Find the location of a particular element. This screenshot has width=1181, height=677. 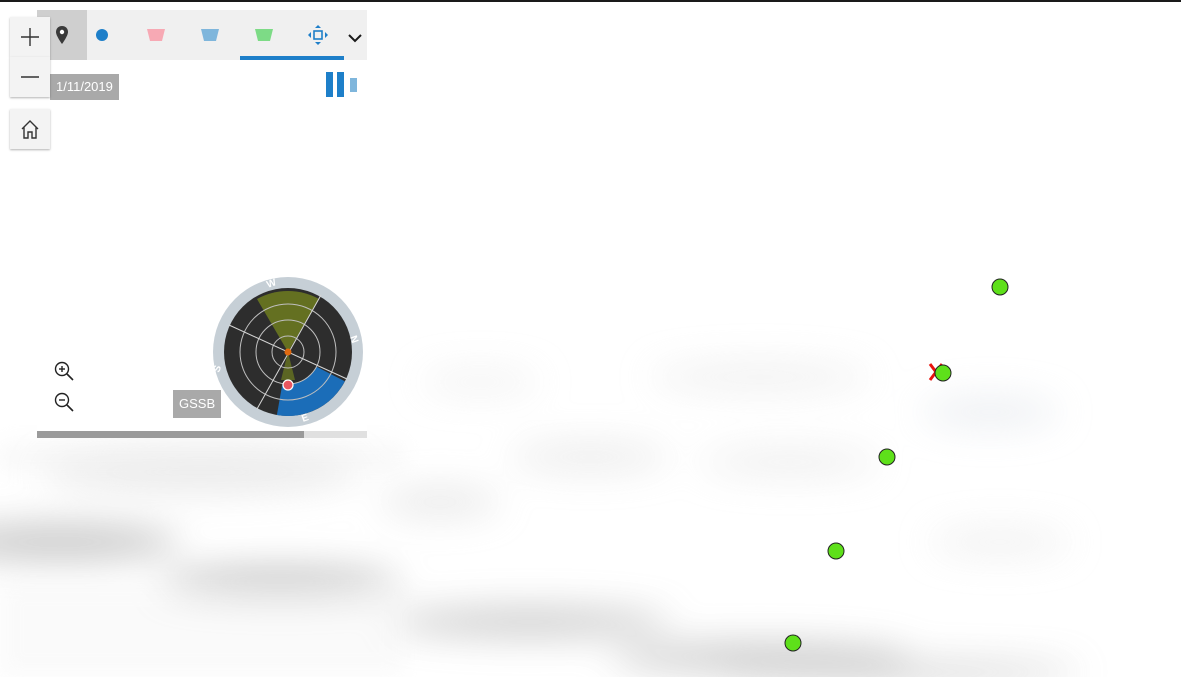

home-button is located at coordinates (30, 129).